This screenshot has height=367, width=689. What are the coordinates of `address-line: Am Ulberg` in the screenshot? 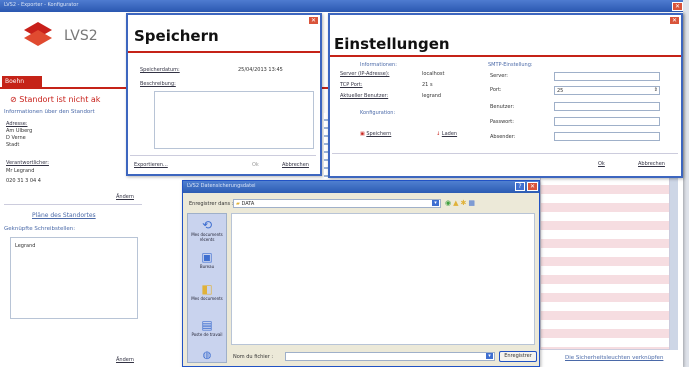 It's located at (19, 131).